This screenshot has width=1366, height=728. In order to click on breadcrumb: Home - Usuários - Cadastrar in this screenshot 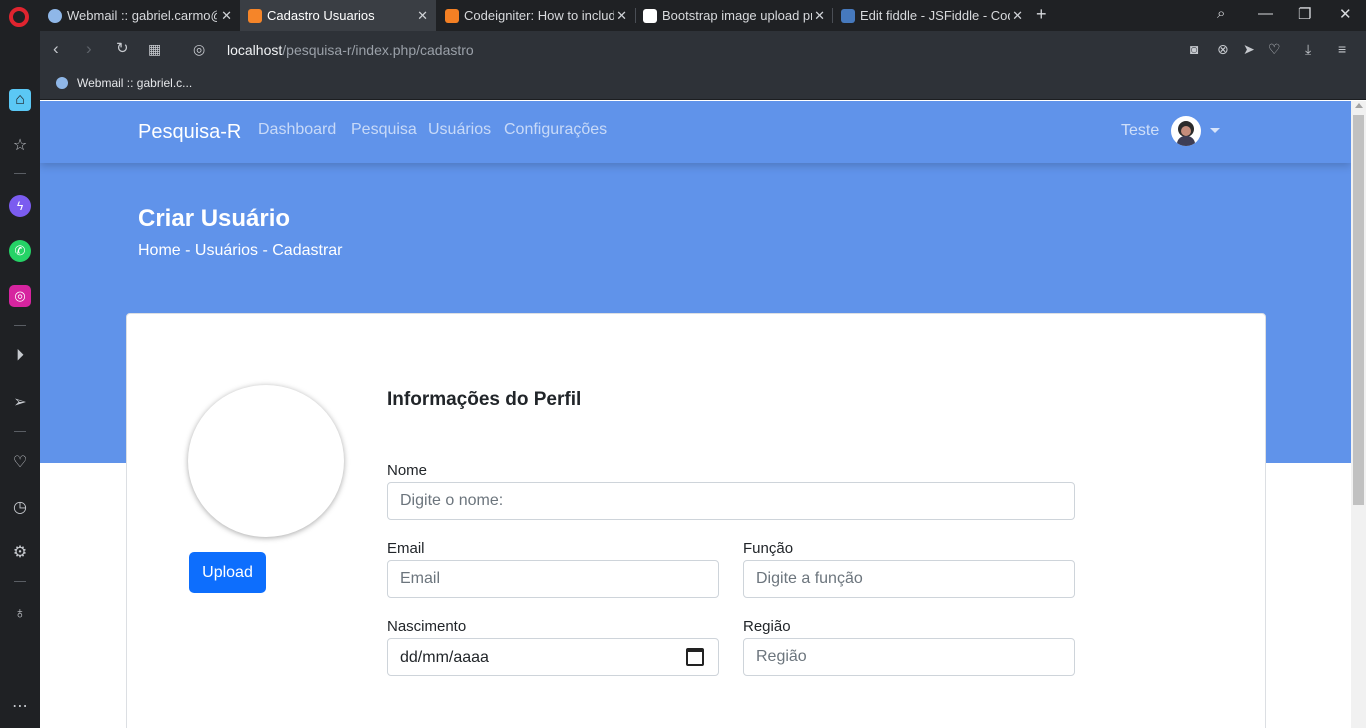, I will do `click(240, 250)`.